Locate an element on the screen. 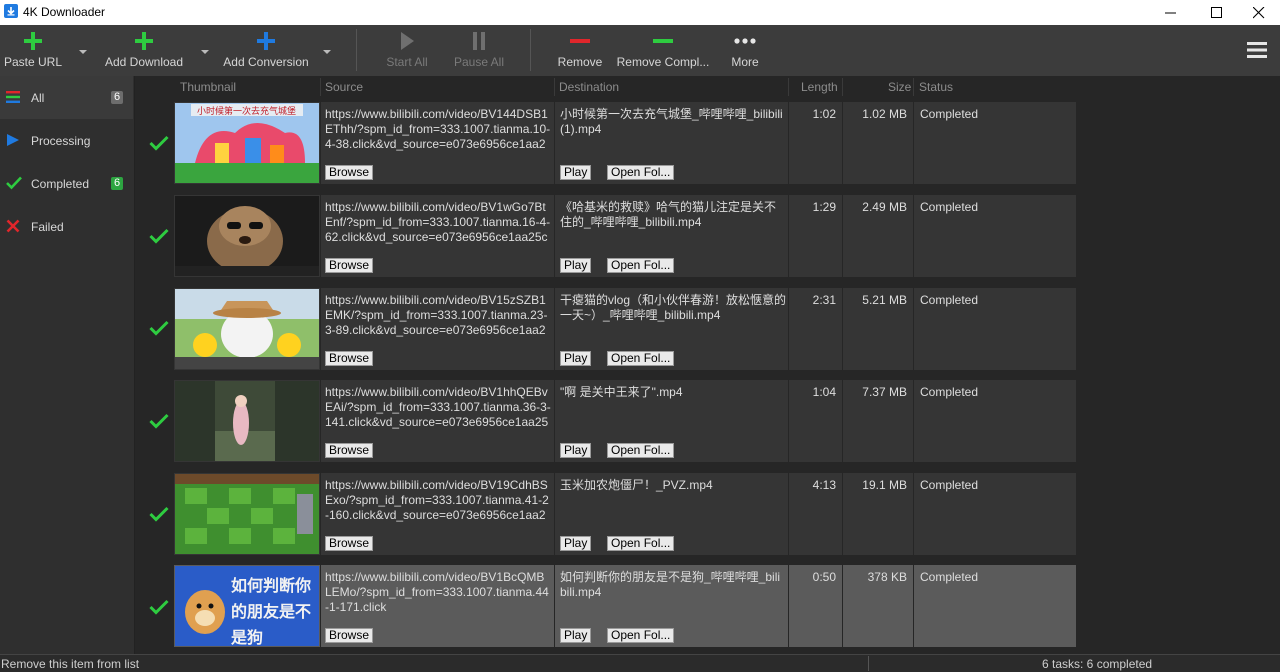  length-value: 1:29 is located at coordinates (824, 207).